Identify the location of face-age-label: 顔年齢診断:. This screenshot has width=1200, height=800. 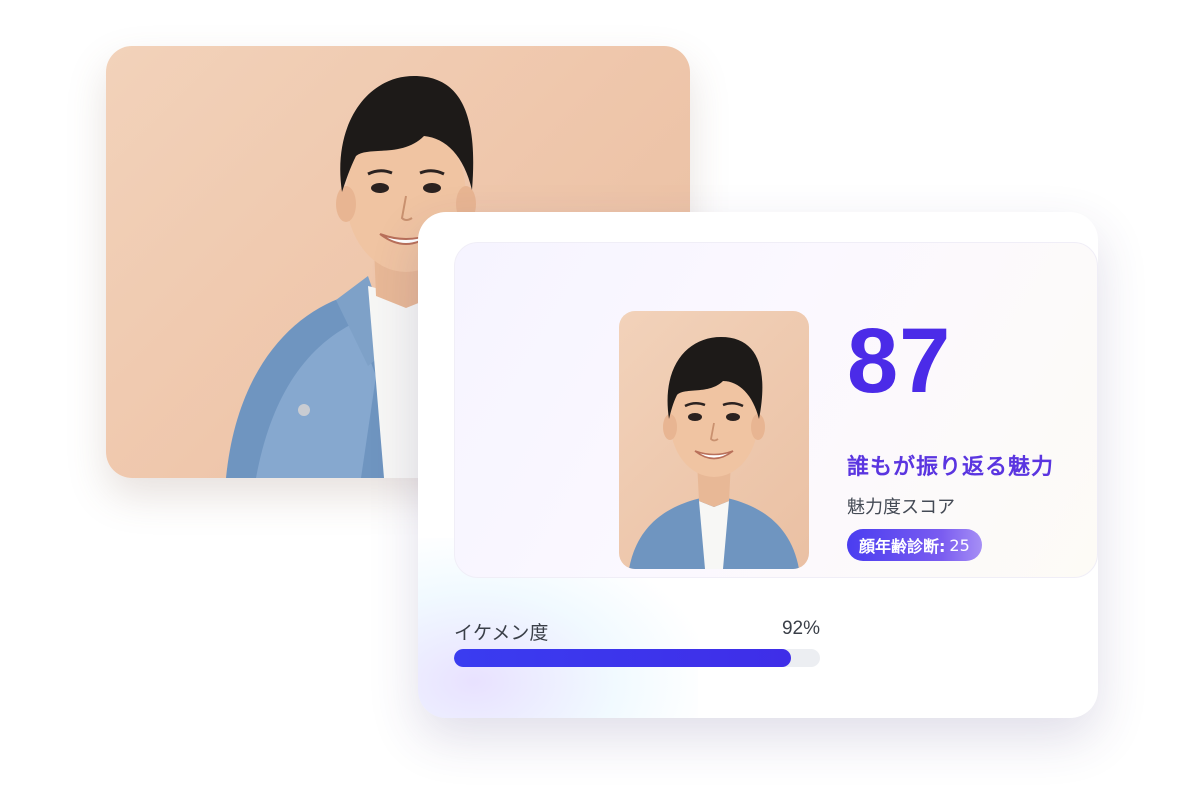
(902, 546).